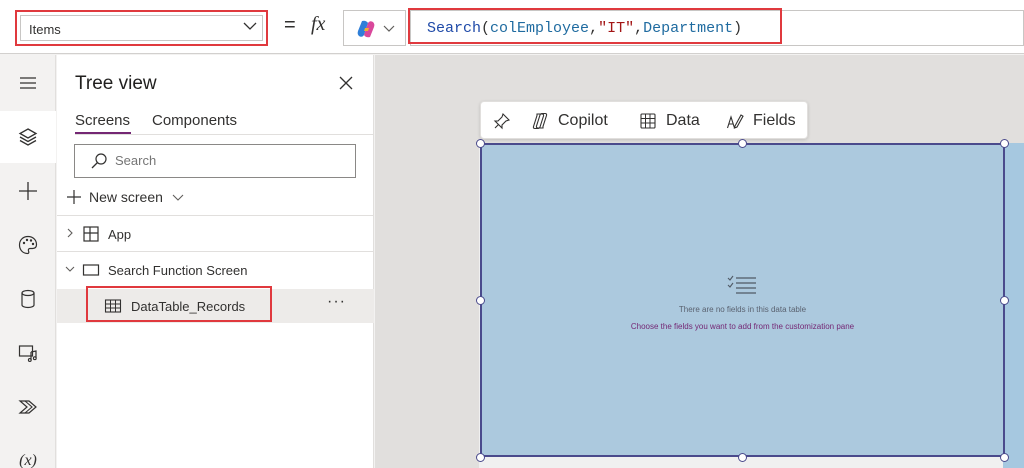 The width and height of the screenshot is (1024, 468). I want to click on theme-button, so click(28, 245).